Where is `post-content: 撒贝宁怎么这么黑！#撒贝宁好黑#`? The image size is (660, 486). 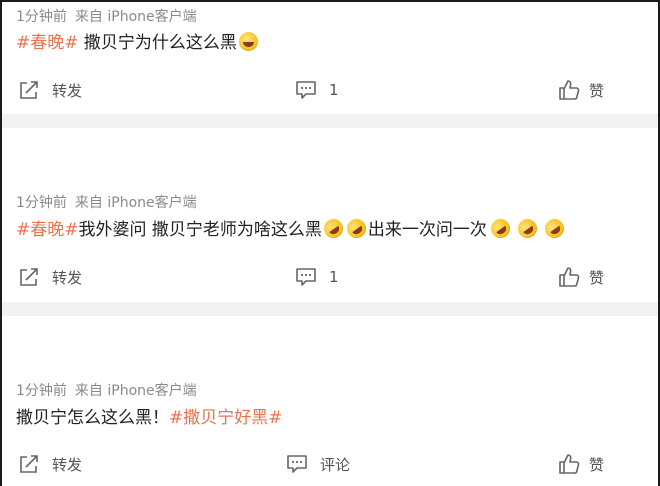
post-content: 撒贝宁怎么这么黑！#撒贝宁好黑# is located at coordinates (149, 418).